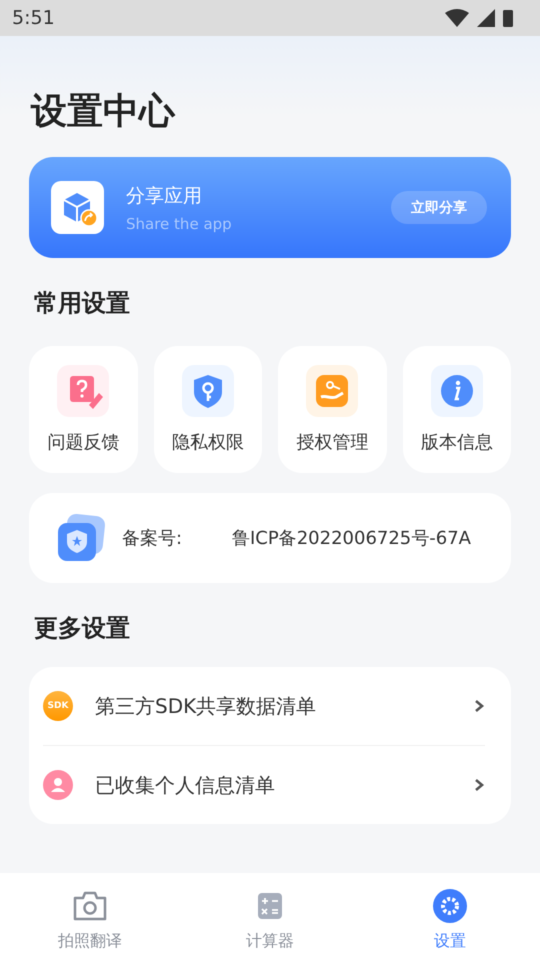 This screenshot has width=540, height=960. Describe the element at coordinates (284, 706) in the screenshot. I see `list-item: 第三方SDK共享数据清单` at that location.